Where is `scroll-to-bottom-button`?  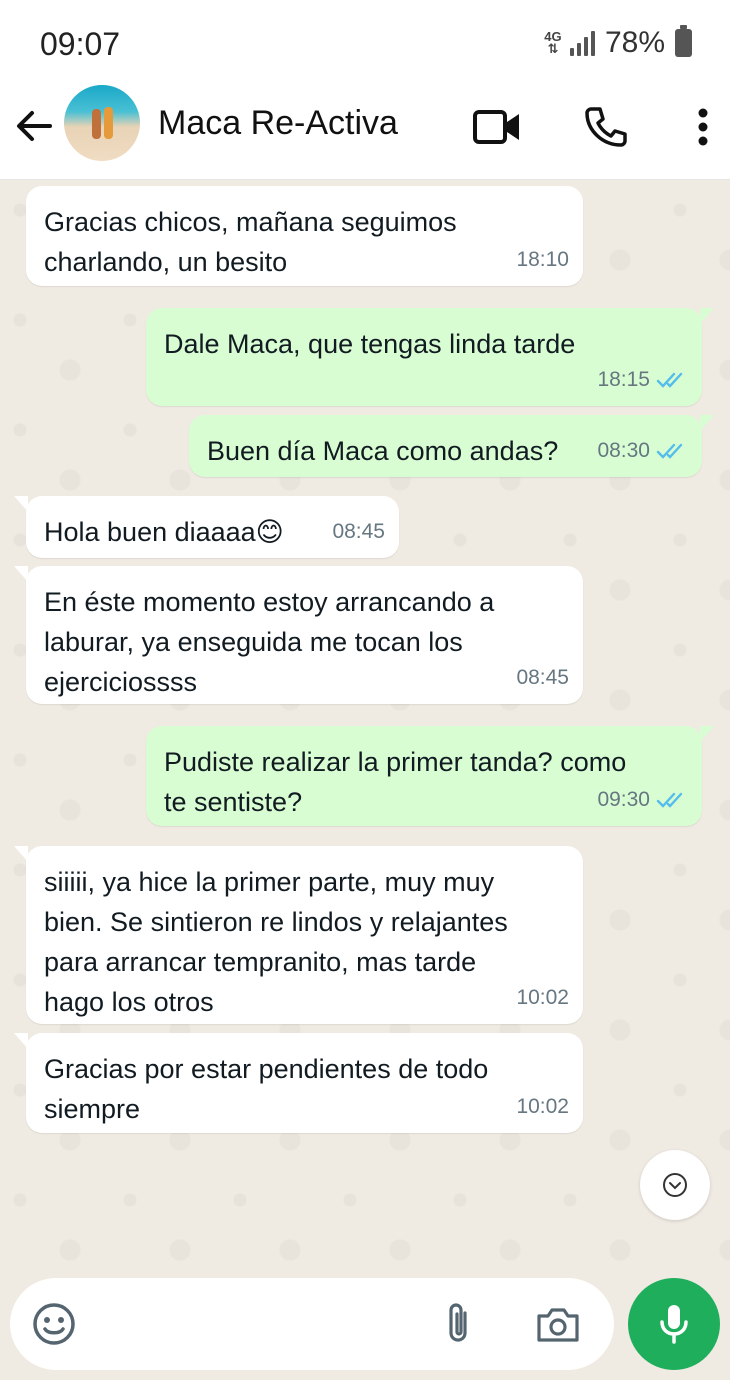 scroll-to-bottom-button is located at coordinates (675, 1185).